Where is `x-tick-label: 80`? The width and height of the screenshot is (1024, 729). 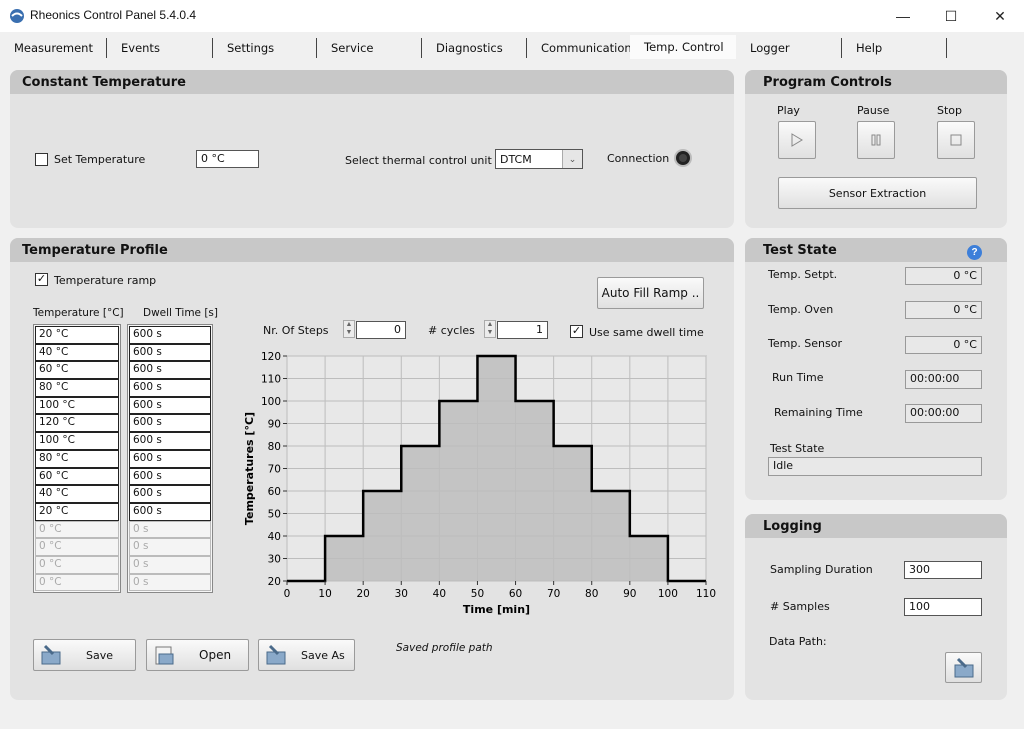
x-tick-label: 80 is located at coordinates (591, 594).